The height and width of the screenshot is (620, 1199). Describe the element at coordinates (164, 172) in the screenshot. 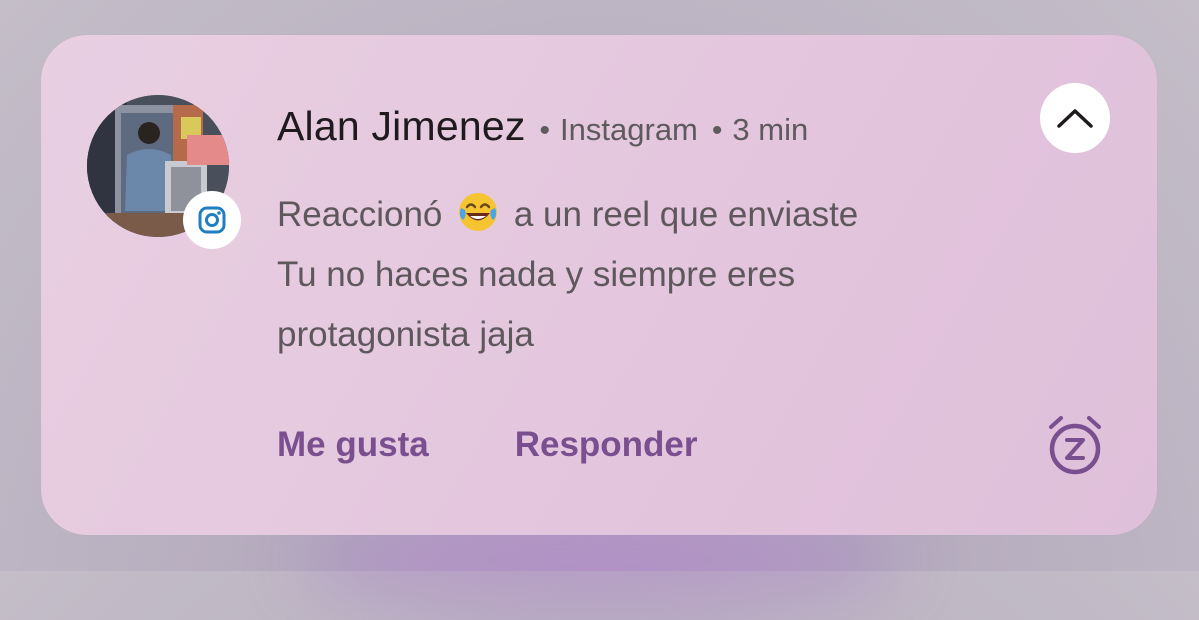

I see `avatar-group` at that location.